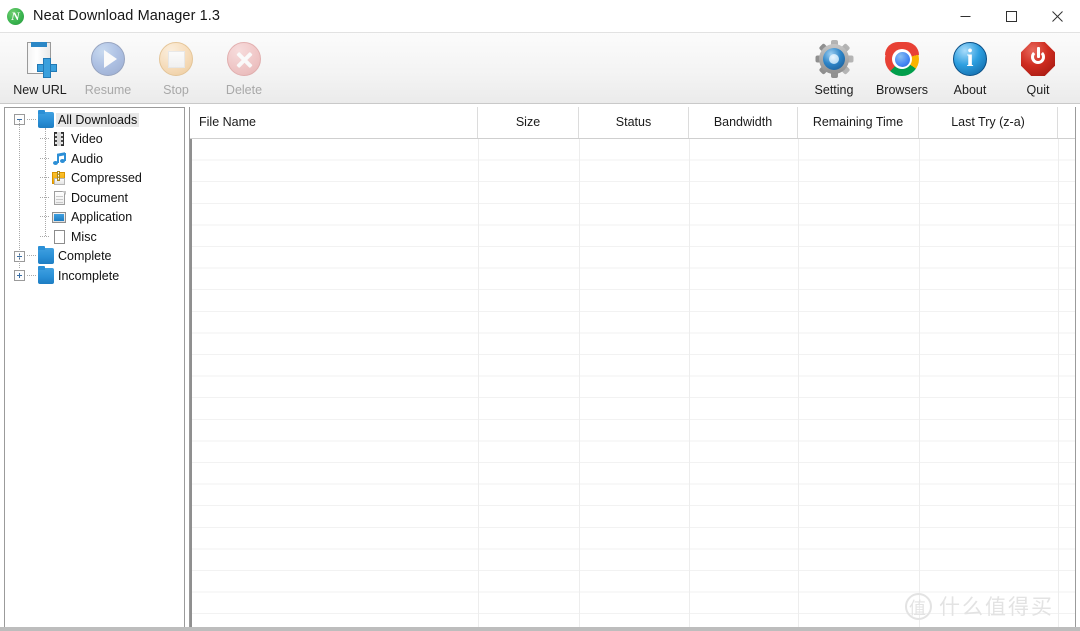 The image size is (1080, 631). Describe the element at coordinates (106, 178) in the screenshot. I see `tree-node-label: Compressed` at that location.